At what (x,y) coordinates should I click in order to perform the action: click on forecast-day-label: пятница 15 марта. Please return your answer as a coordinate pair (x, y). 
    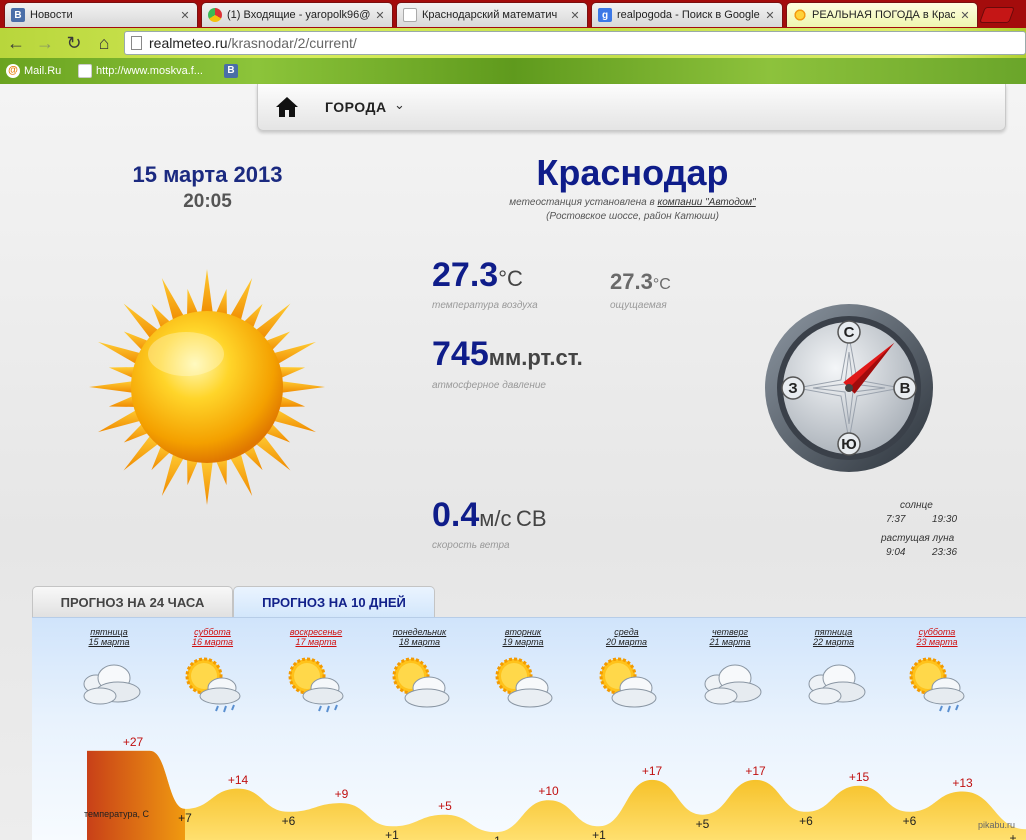
    Looking at the image, I should click on (109, 637).